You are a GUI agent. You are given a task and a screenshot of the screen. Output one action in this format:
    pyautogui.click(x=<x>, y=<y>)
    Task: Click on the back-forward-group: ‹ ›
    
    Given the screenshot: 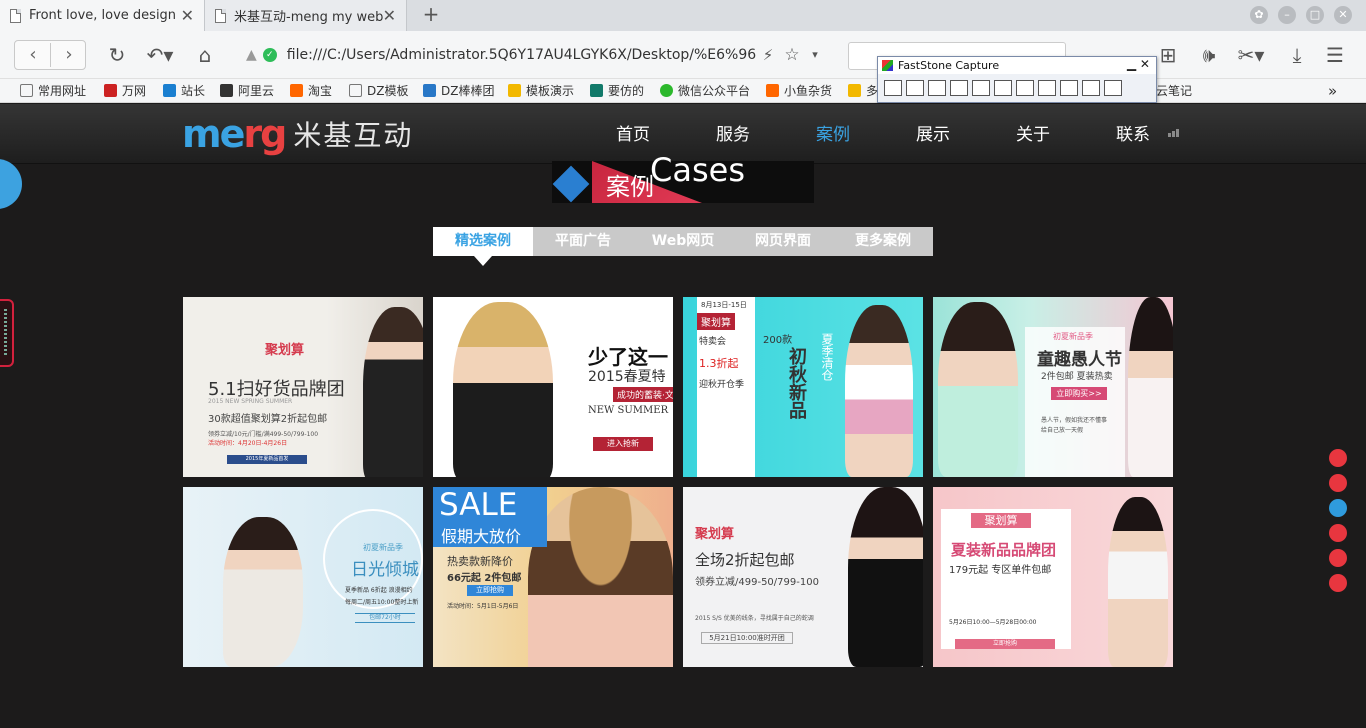 What is the action you would take?
    pyautogui.click(x=50, y=55)
    